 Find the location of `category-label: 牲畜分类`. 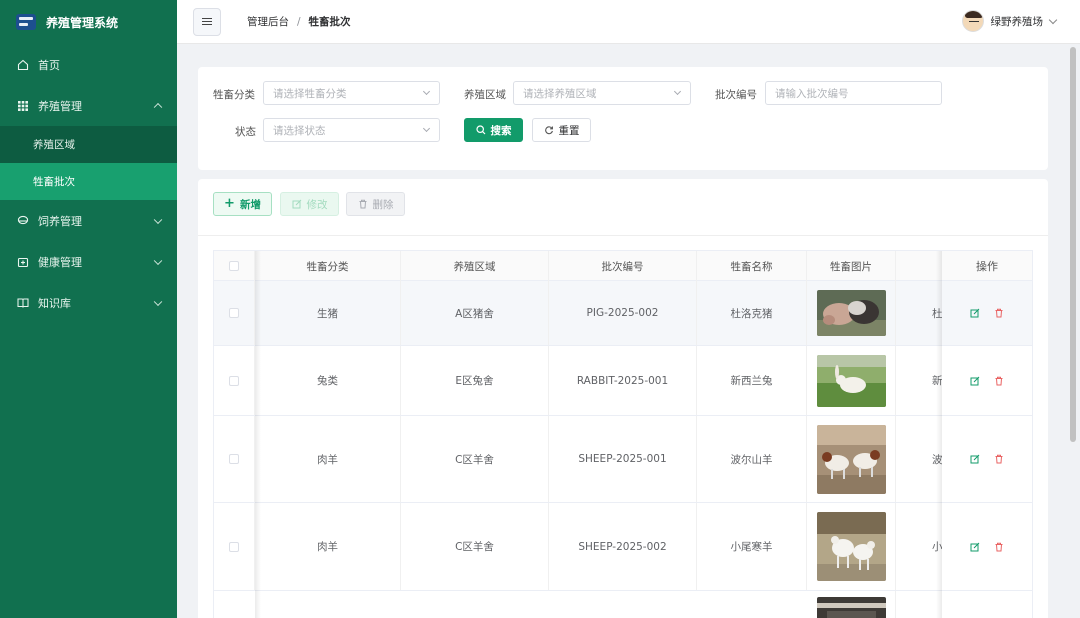

category-label: 牲畜分类 is located at coordinates (234, 95).